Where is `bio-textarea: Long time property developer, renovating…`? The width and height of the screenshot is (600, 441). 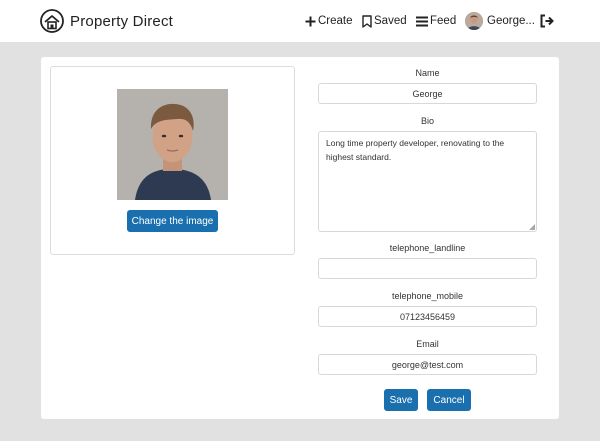
bio-textarea: Long time property developer, renovating… is located at coordinates (427, 181).